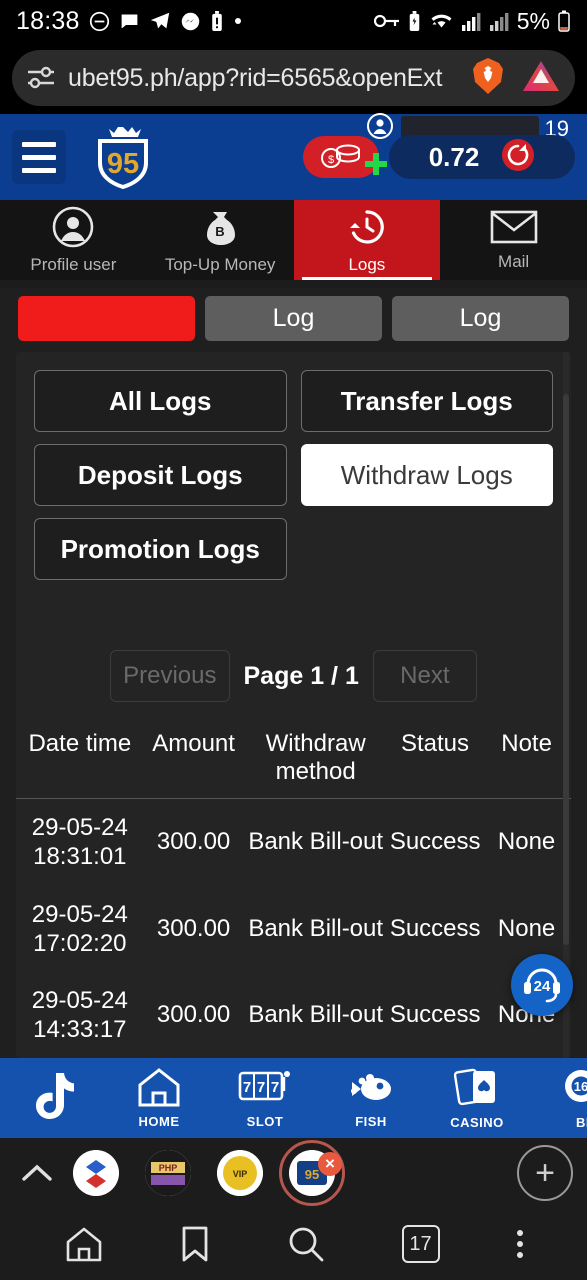 Image resolution: width=587 pixels, height=1280 pixels. What do you see at coordinates (48, 20) in the screenshot?
I see `status-bar-time: 18:38` at bounding box center [48, 20].